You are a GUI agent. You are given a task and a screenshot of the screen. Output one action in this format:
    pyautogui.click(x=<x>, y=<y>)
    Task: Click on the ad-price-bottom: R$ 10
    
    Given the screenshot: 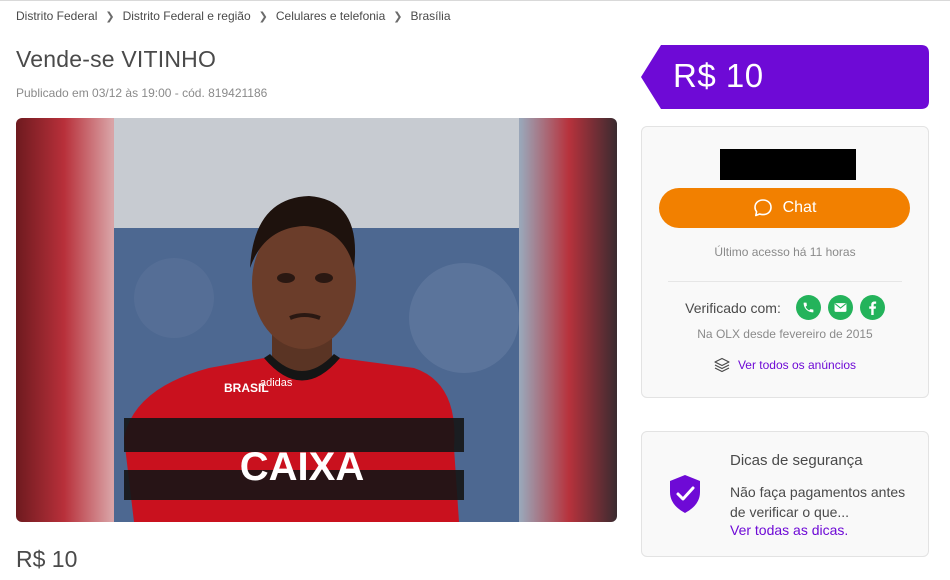 What is the action you would take?
    pyautogui.click(x=47, y=559)
    